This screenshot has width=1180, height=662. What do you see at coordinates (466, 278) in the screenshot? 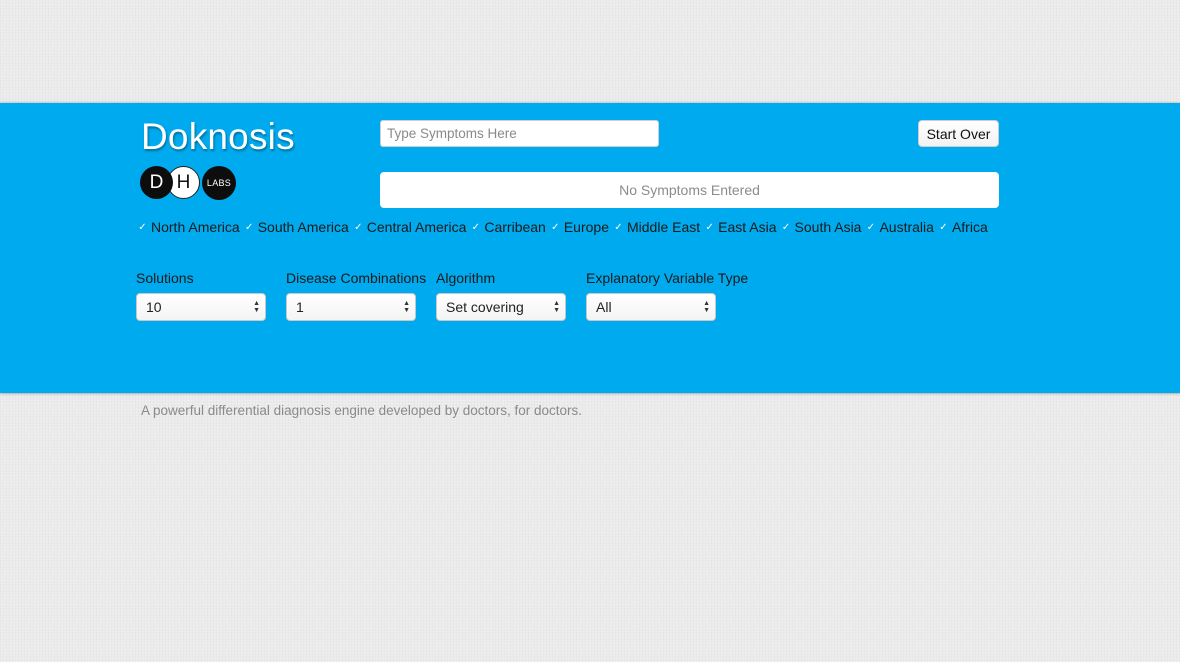
I see `algorithm-label: Algorithm` at bounding box center [466, 278].